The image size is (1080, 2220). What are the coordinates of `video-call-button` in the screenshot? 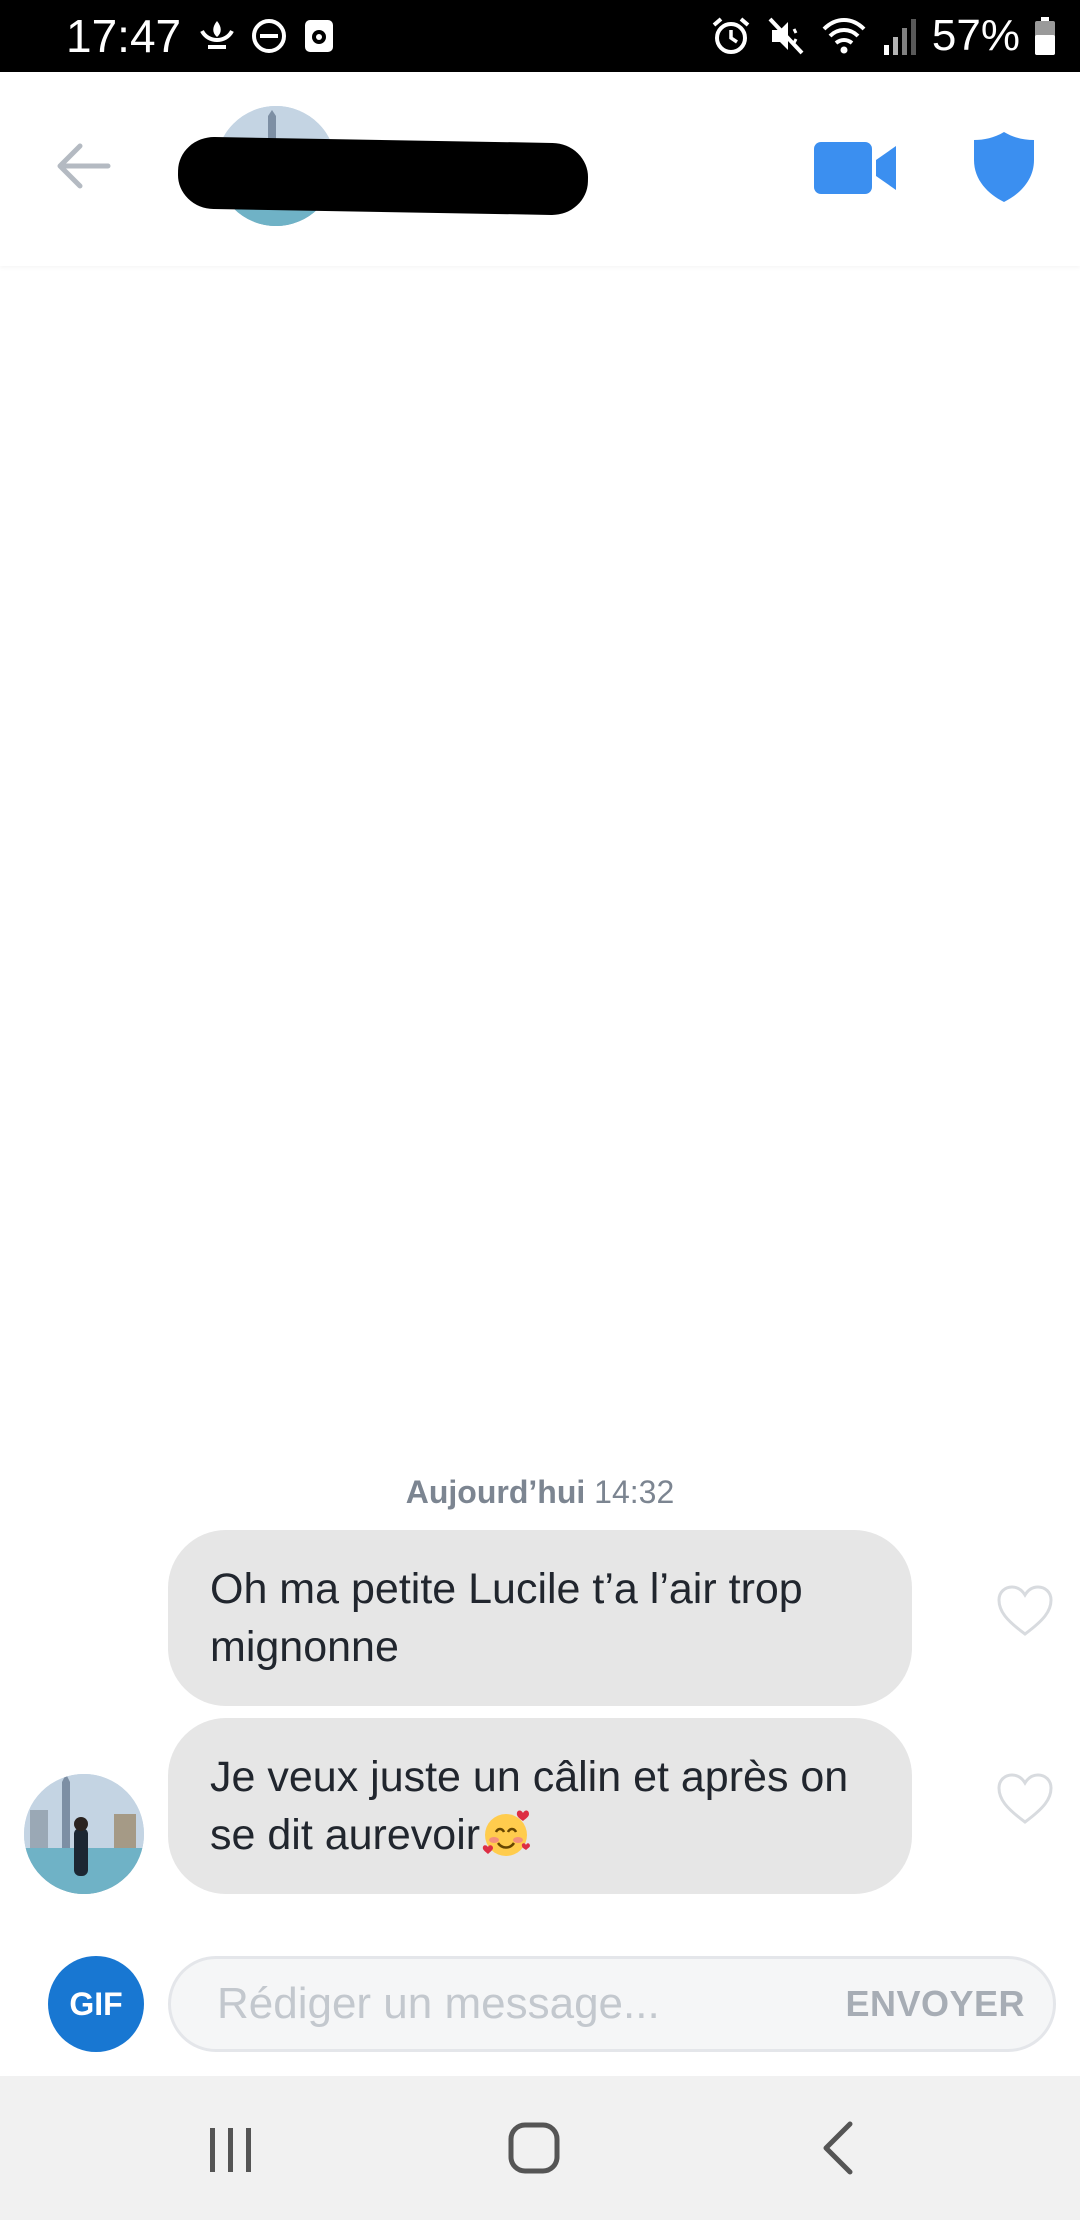 It's located at (855, 168).